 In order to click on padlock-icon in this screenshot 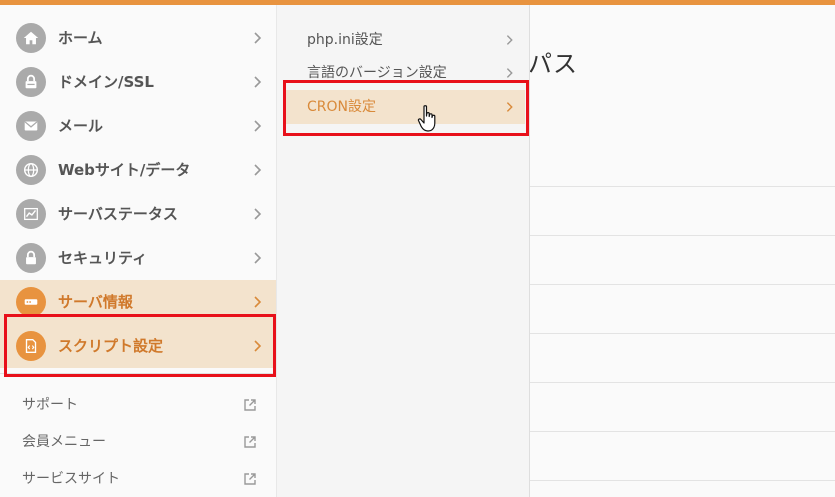, I will do `click(31, 258)`.